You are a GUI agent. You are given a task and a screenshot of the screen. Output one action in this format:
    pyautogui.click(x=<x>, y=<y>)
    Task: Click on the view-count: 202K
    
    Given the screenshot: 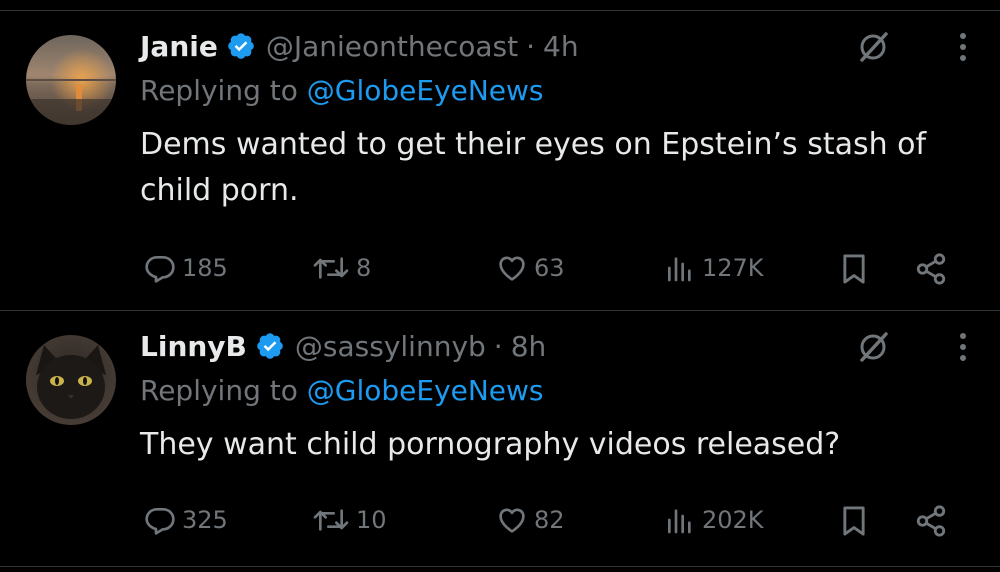 What is the action you would take?
    pyautogui.click(x=733, y=520)
    